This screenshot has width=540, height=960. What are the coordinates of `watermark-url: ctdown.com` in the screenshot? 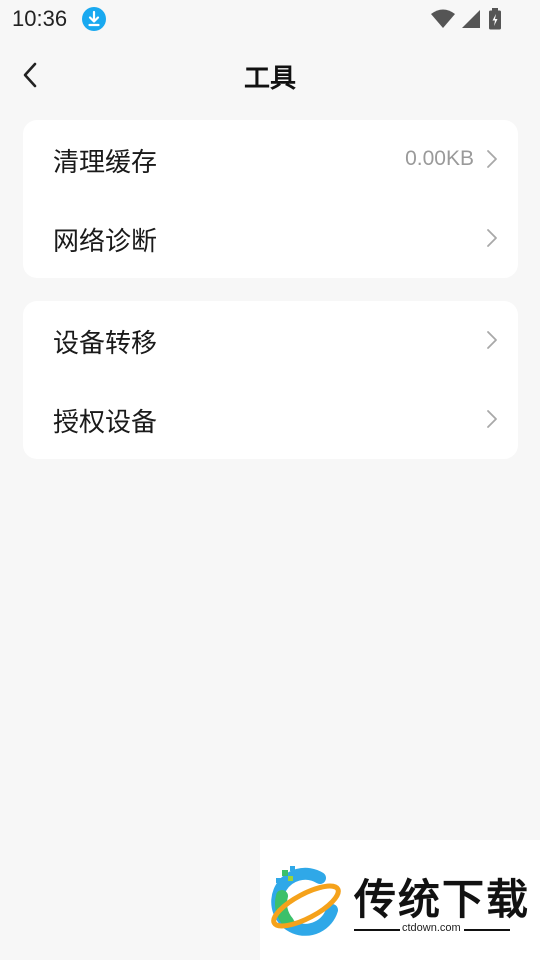 It's located at (431, 928).